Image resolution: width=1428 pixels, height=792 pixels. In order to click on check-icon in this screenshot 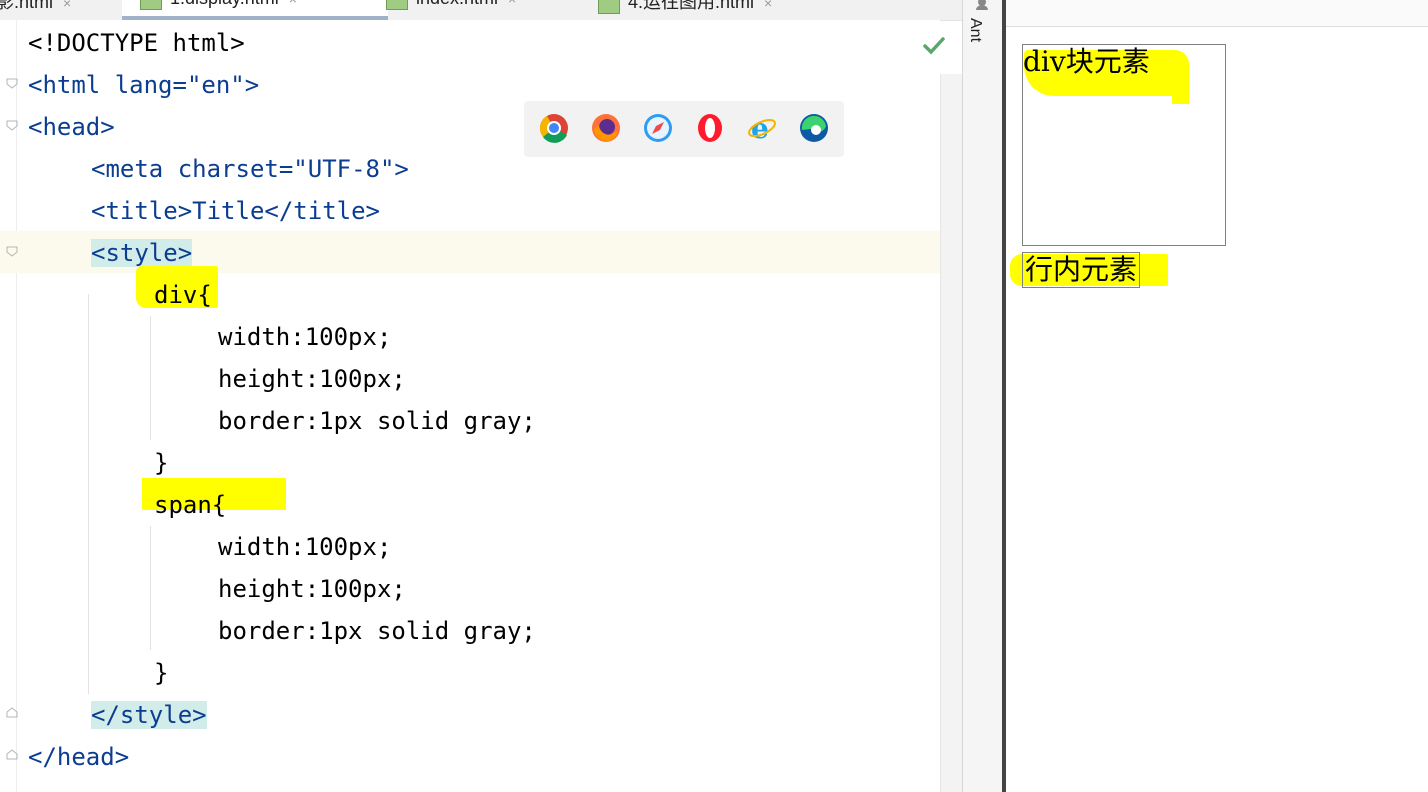, I will do `click(934, 46)`.